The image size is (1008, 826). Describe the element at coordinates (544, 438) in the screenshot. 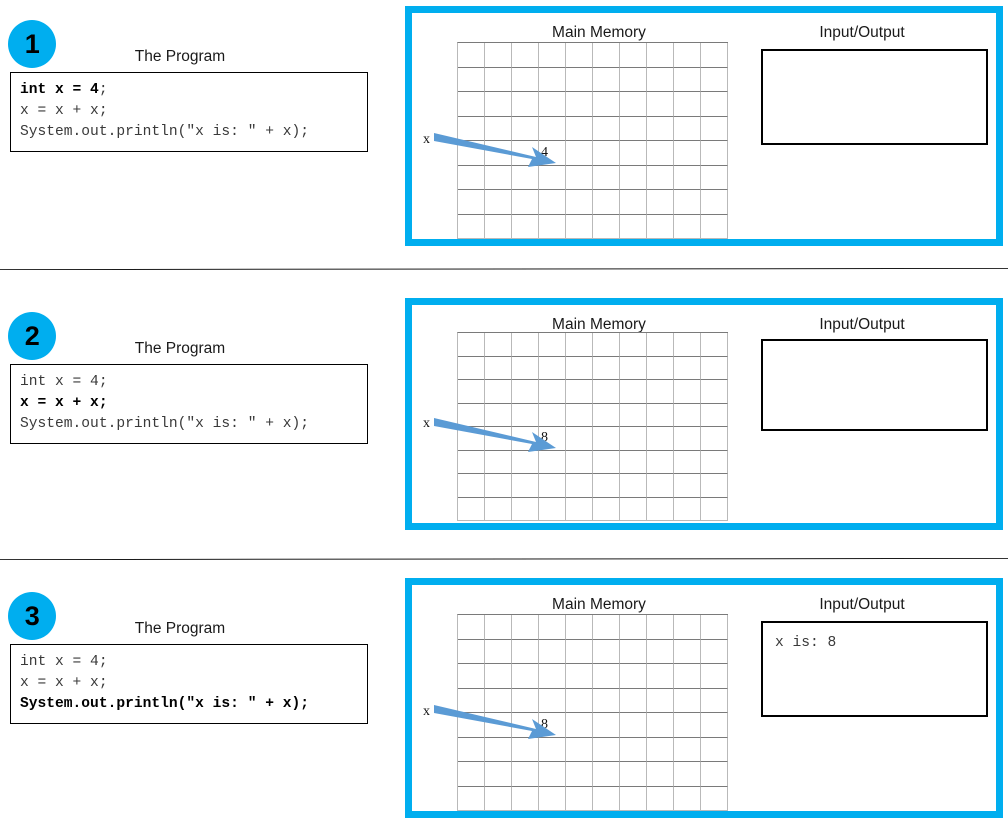

I see `memory-cell-value: 8` at that location.